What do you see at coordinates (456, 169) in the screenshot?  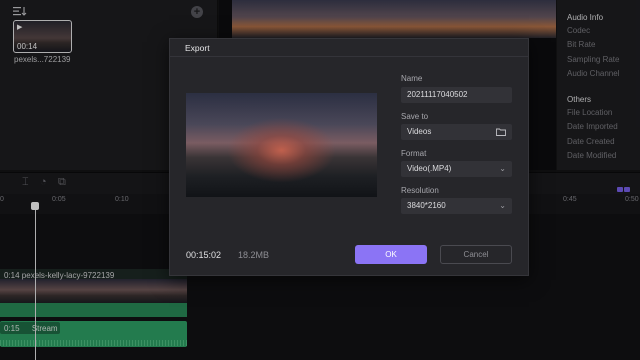 I see `format-select: Video(.MP4) ⌄` at bounding box center [456, 169].